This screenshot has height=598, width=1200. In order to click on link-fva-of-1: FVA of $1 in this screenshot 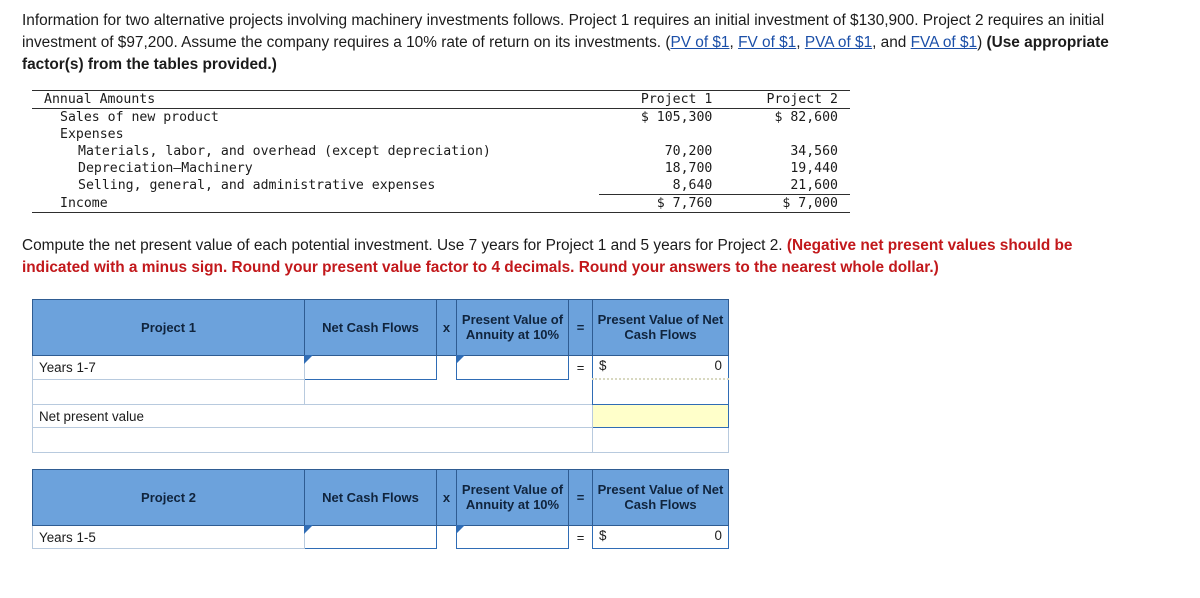, I will do `click(944, 42)`.